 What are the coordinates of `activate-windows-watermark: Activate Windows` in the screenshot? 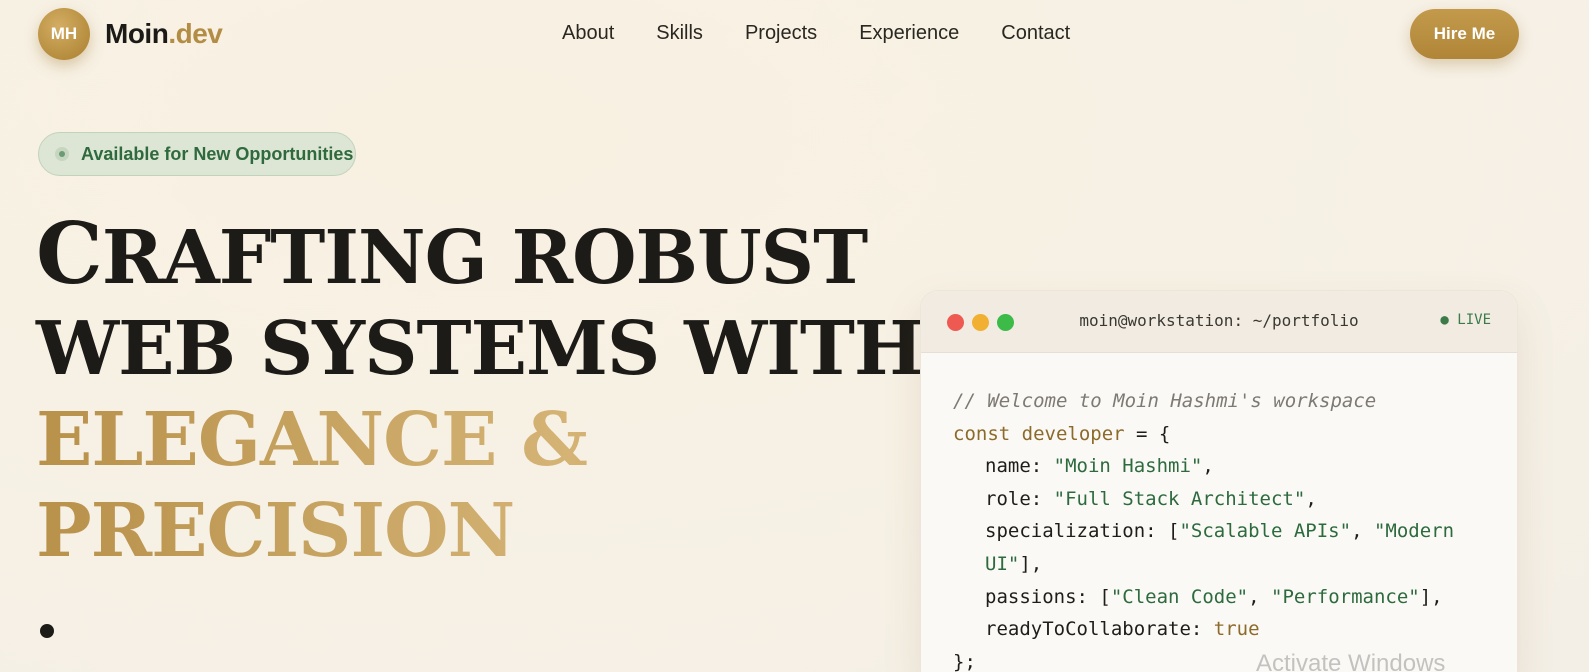 It's located at (1351, 661).